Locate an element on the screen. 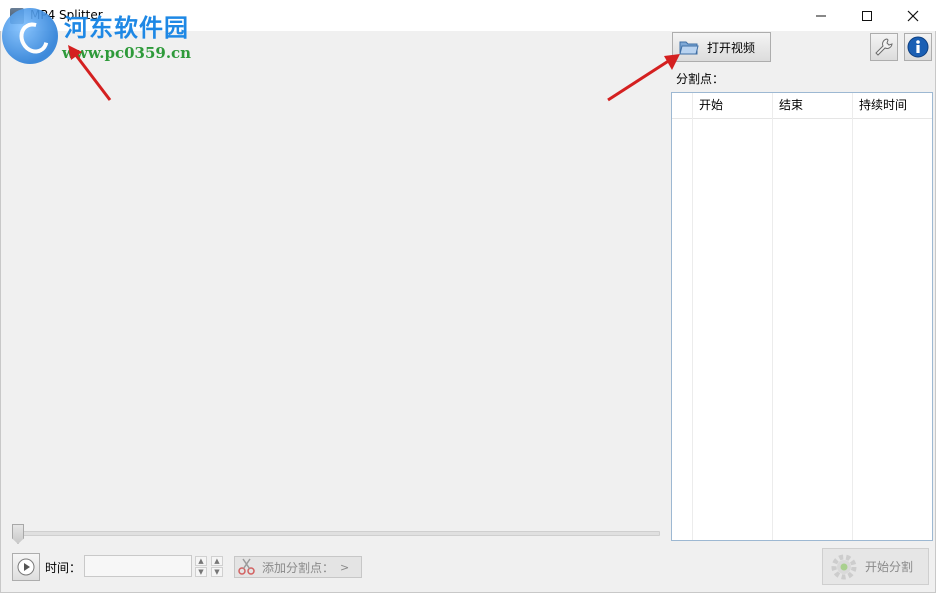 This screenshot has height=593, width=936. add-split-point-button: 添加分割点： > is located at coordinates (298, 567).